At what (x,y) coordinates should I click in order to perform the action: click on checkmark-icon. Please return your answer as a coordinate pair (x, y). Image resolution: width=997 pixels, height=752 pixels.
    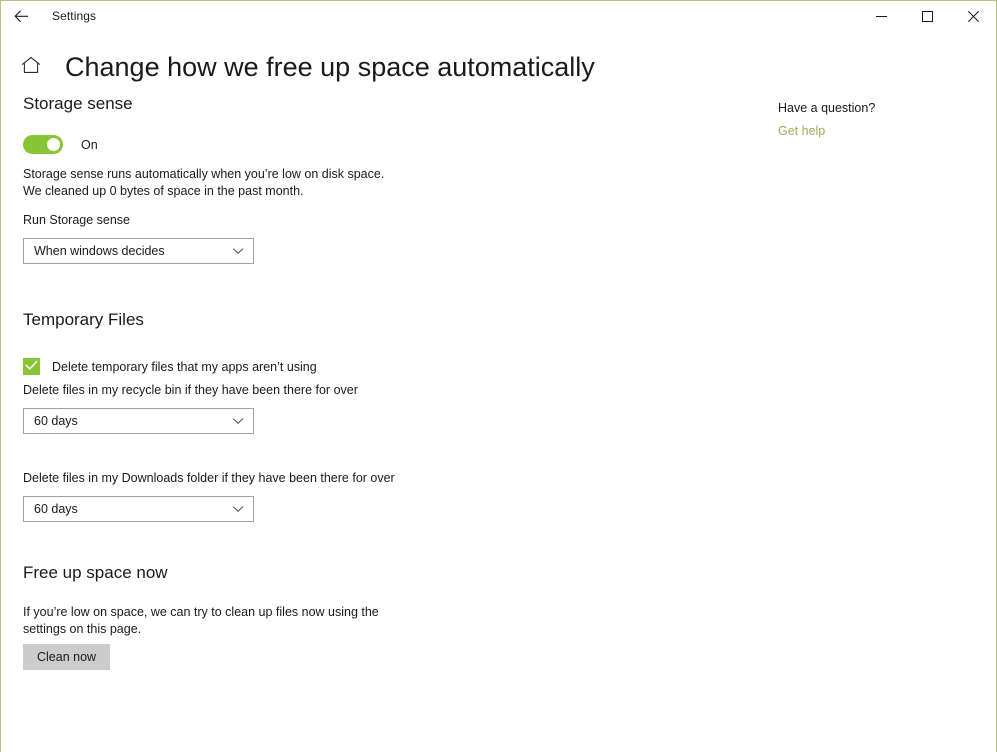
    Looking at the image, I should click on (31, 367).